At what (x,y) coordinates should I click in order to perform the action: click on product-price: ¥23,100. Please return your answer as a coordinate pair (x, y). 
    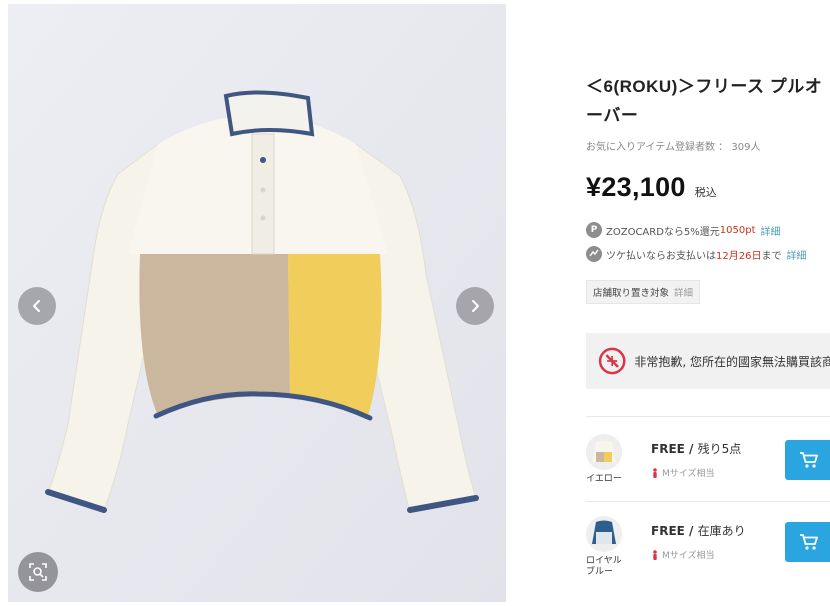
    Looking at the image, I should click on (636, 187).